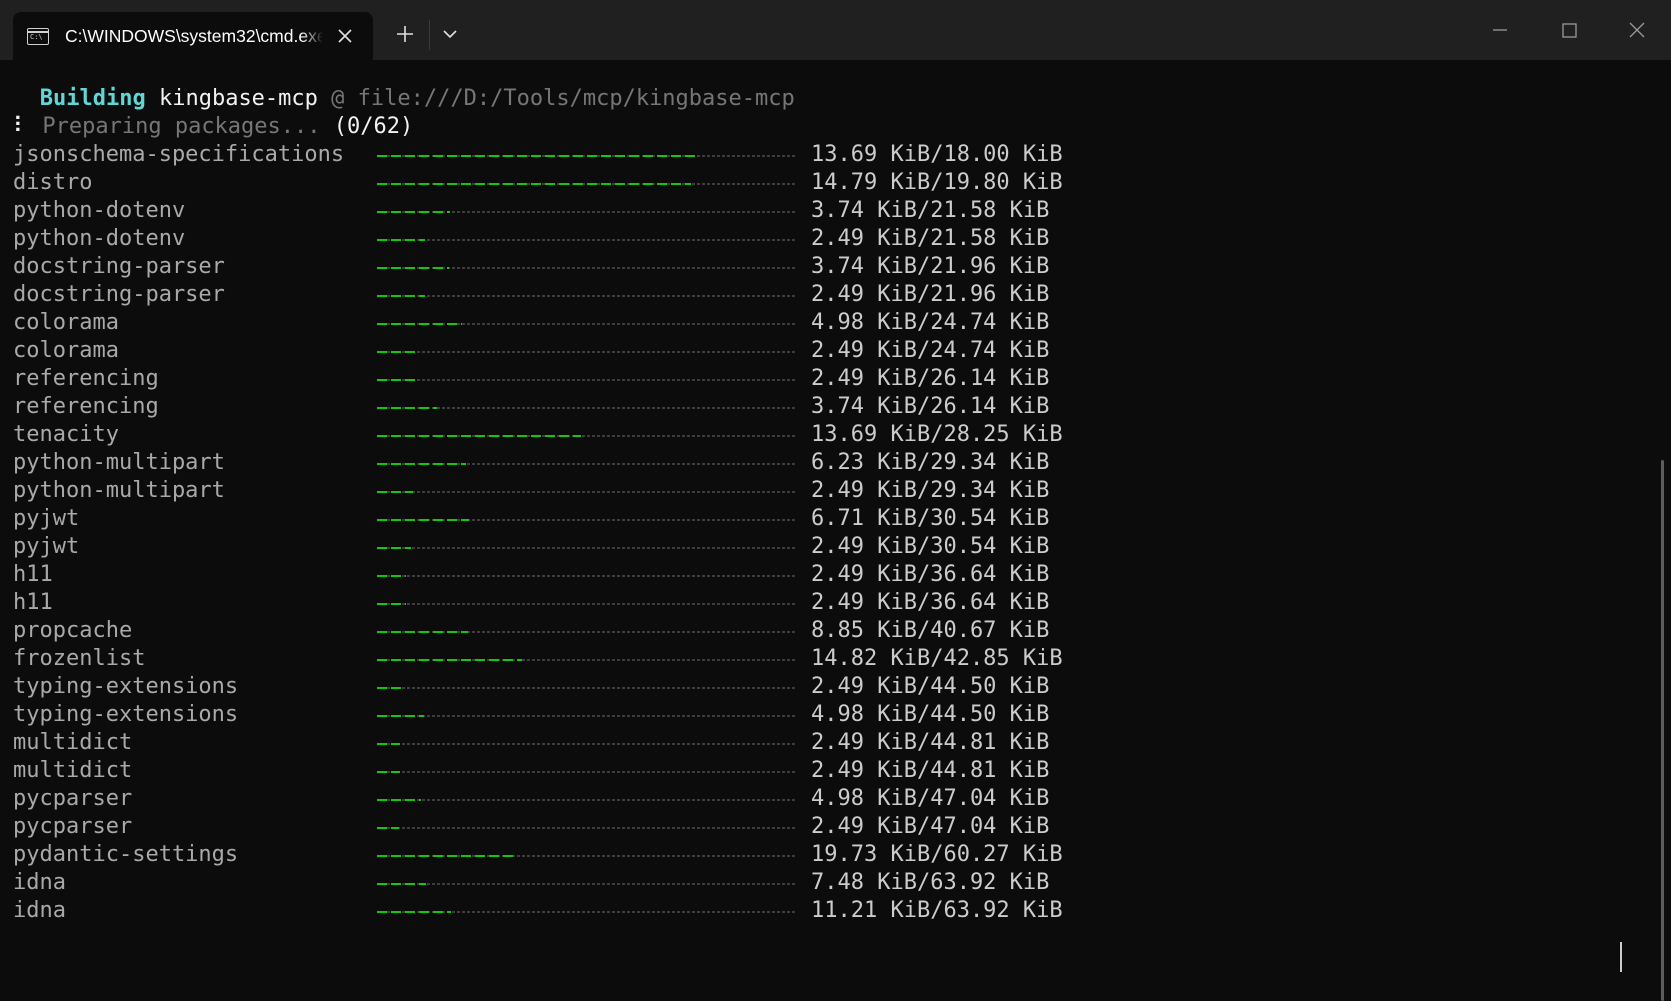 This screenshot has width=1671, height=1001. What do you see at coordinates (930, 294) in the screenshot?
I see `package-size: 2.49 KiB/21.96 KiB` at bounding box center [930, 294].